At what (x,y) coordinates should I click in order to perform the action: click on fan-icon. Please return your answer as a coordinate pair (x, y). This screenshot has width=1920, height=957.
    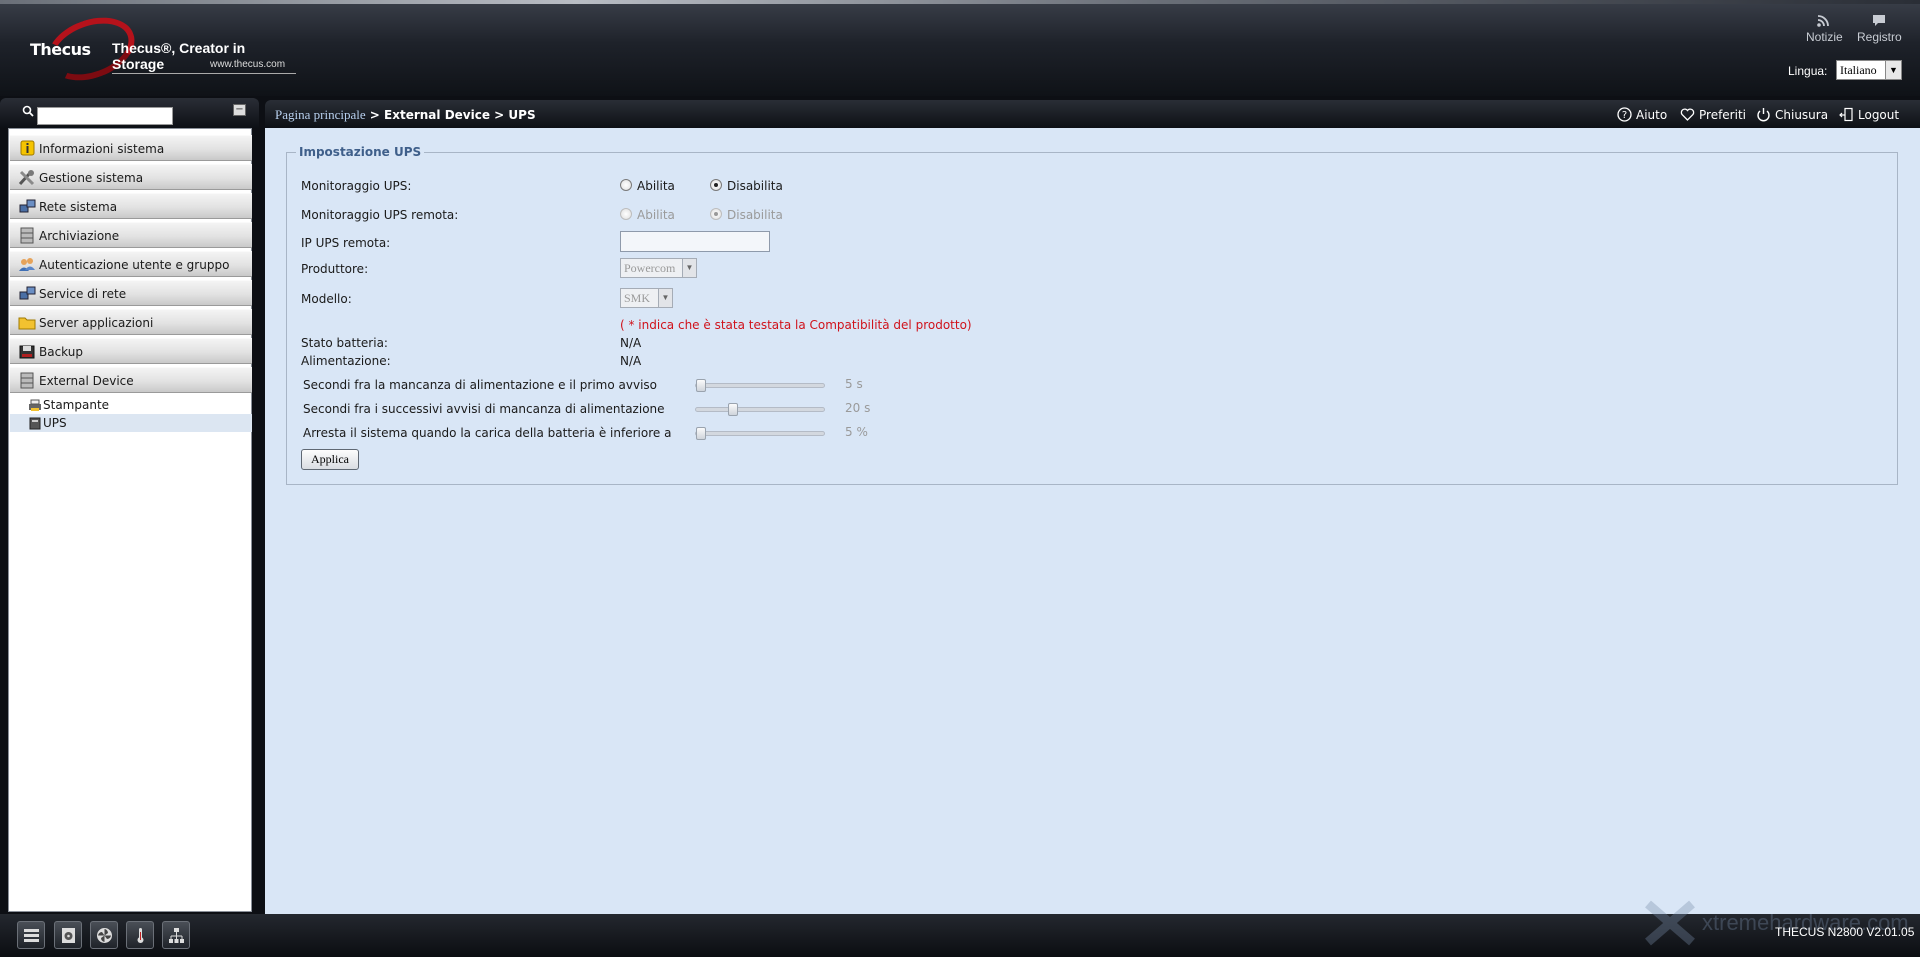
    Looking at the image, I should click on (104, 935).